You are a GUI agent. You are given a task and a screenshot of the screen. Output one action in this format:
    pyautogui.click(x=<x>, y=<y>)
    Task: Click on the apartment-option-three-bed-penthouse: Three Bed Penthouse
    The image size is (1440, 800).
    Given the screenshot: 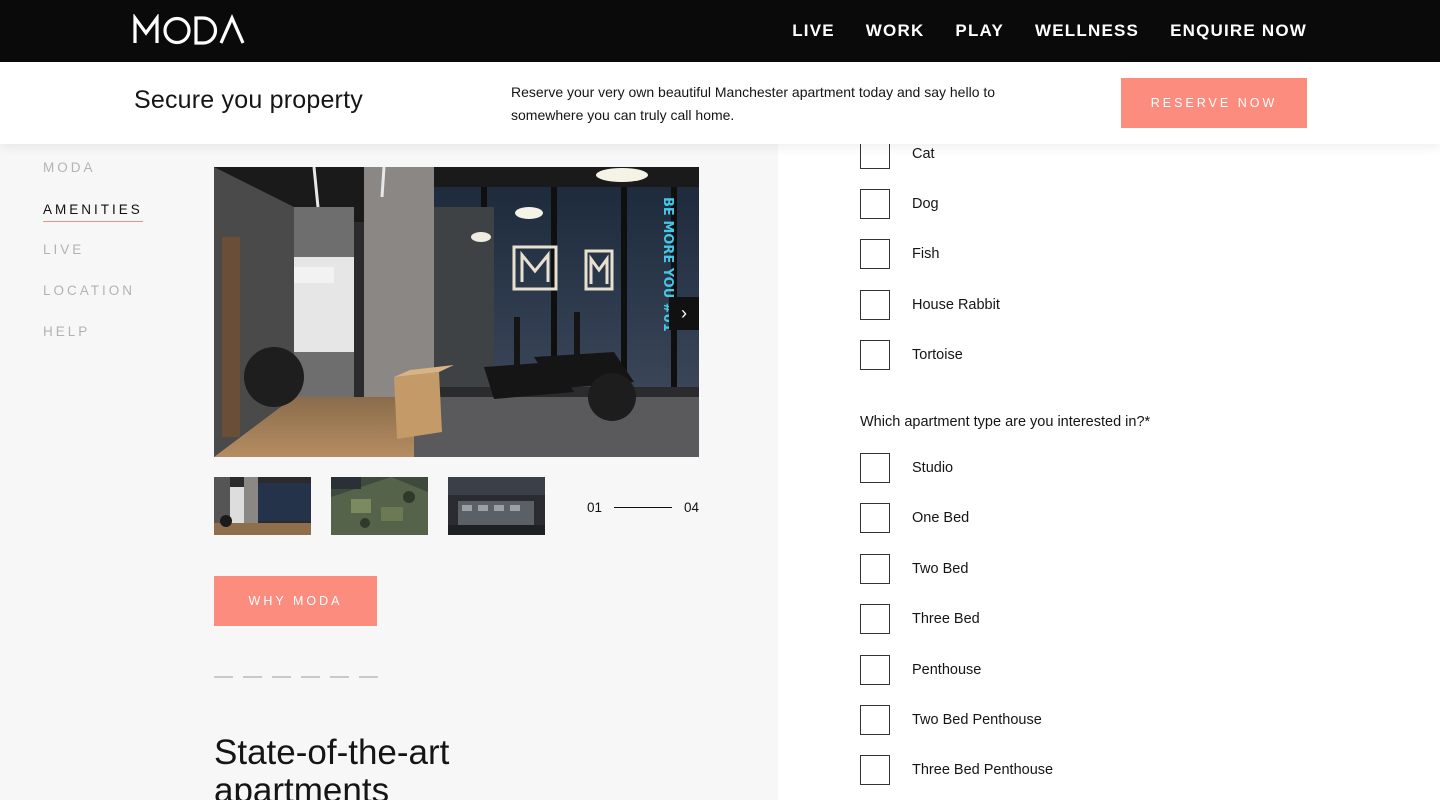 What is the action you would take?
    pyautogui.click(x=956, y=770)
    